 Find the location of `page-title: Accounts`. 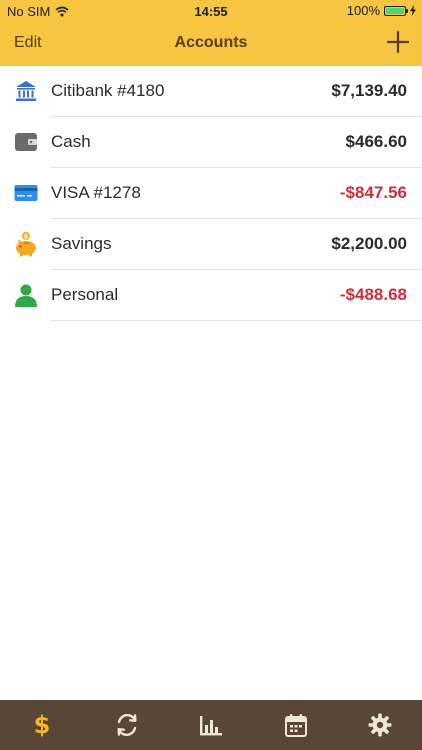

page-title: Accounts is located at coordinates (211, 42).